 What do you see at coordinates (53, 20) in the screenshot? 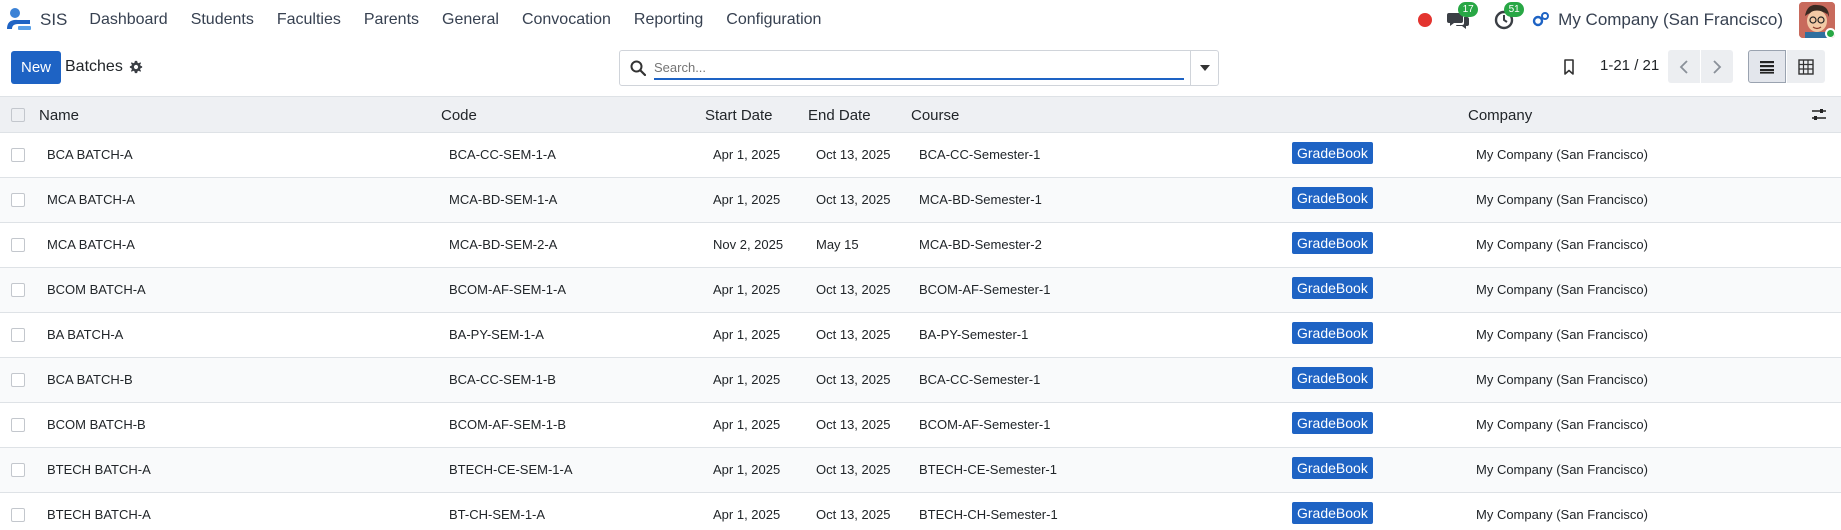
I see `app-name: SIS` at bounding box center [53, 20].